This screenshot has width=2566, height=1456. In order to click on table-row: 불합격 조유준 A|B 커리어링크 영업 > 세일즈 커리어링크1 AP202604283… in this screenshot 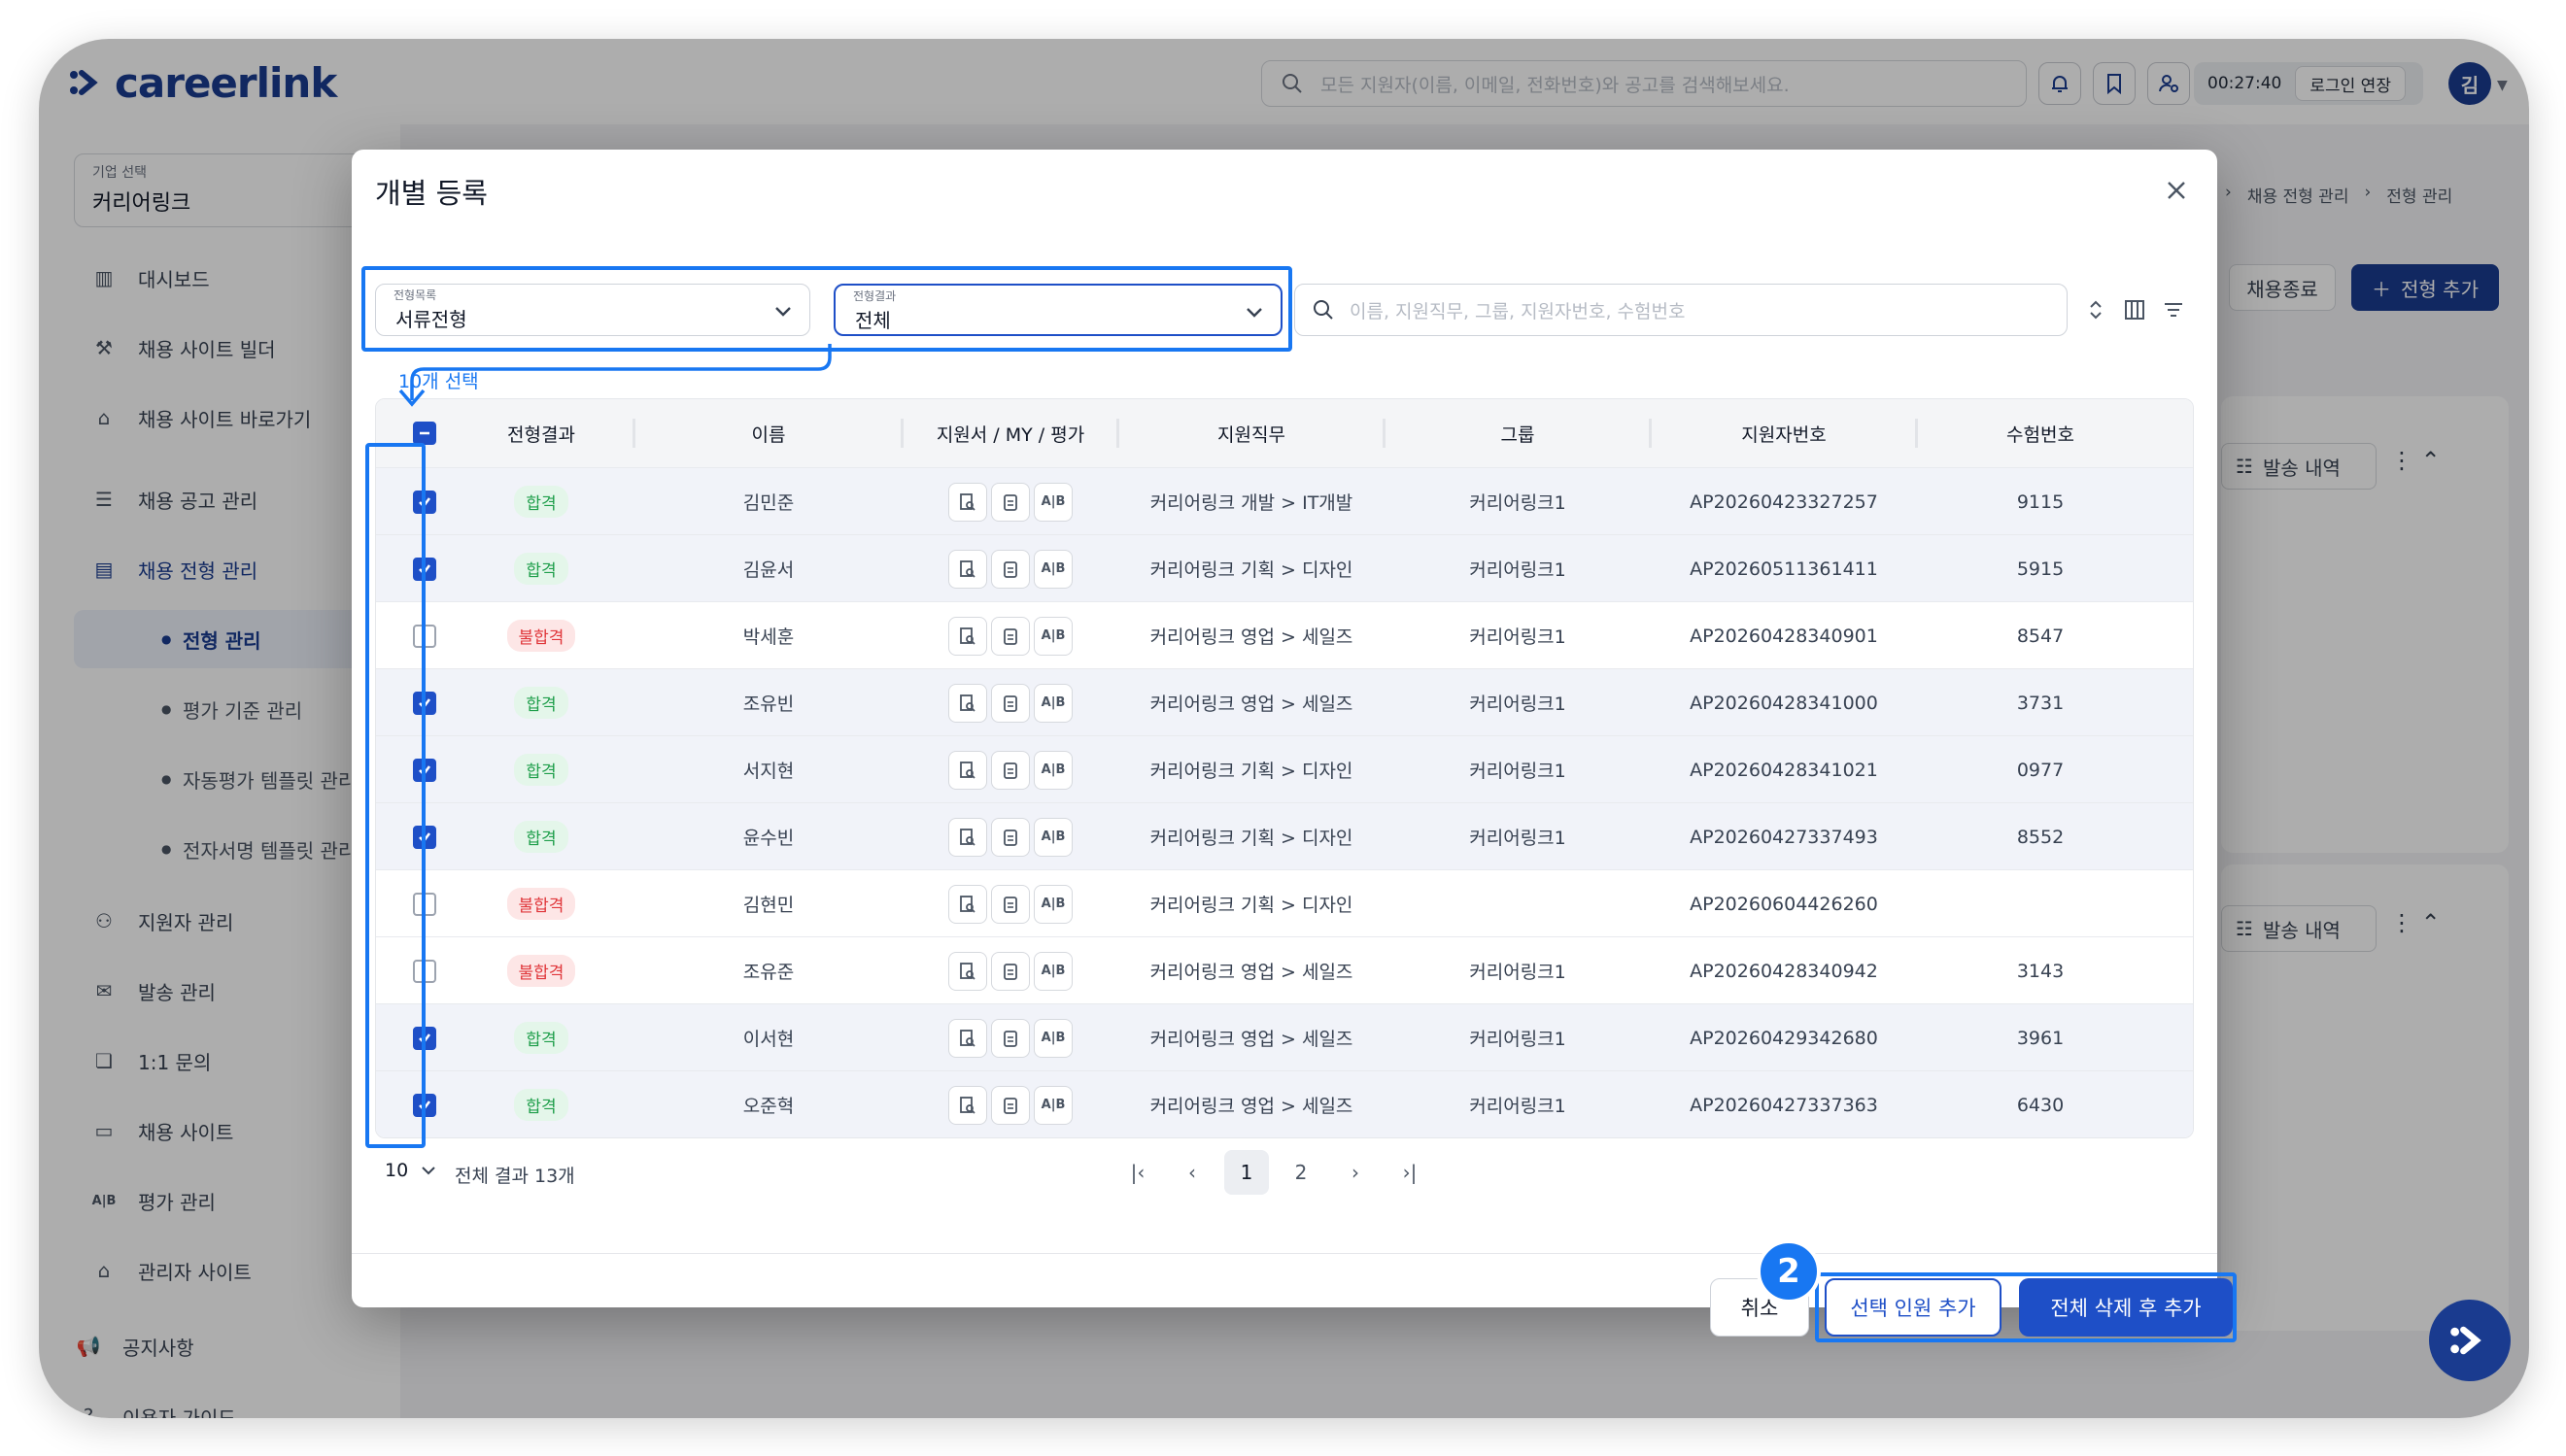, I will do `click(1285, 969)`.